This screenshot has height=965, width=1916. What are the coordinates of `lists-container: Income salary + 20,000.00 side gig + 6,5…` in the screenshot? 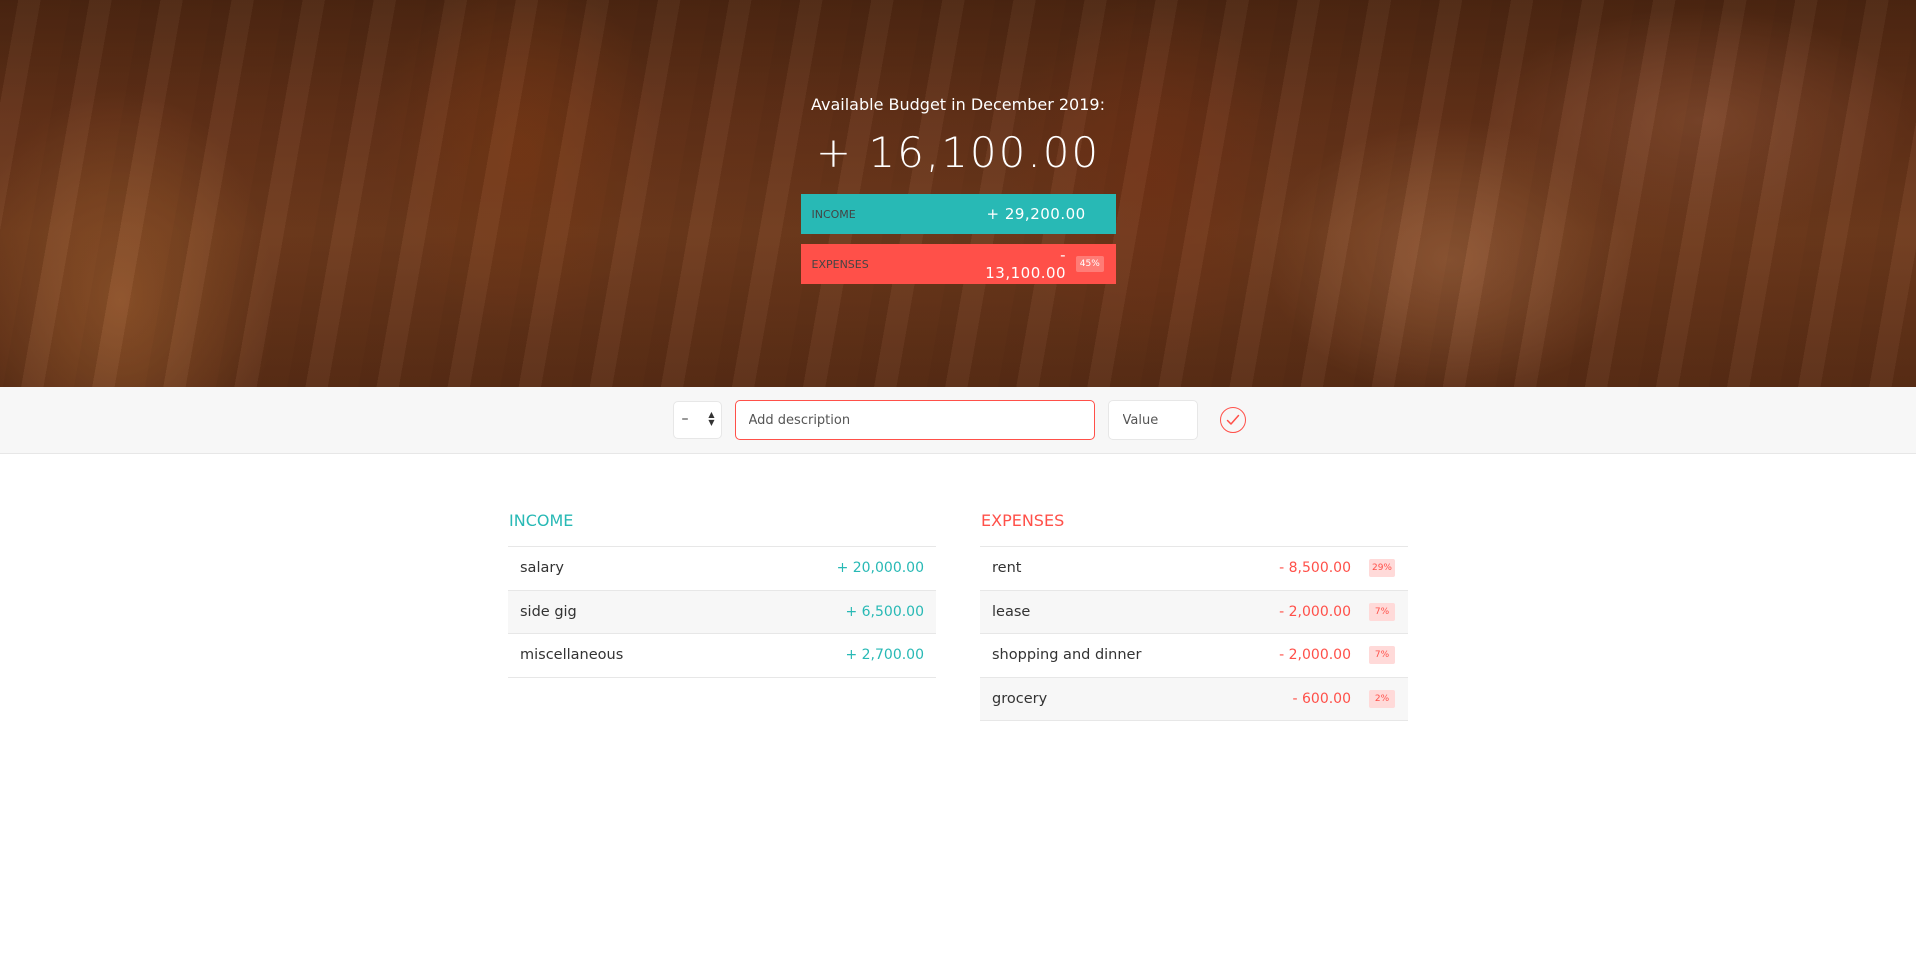 It's located at (958, 587).